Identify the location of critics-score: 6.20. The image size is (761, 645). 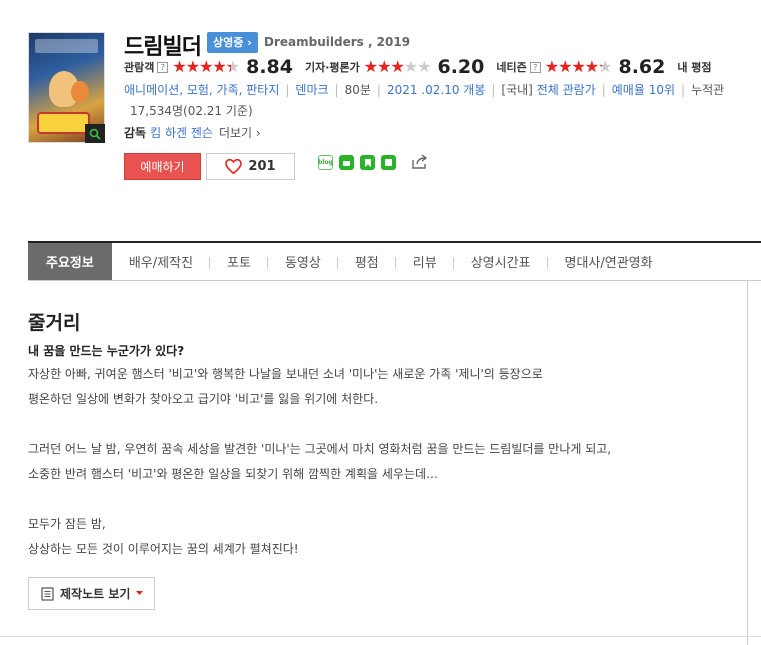
(461, 67).